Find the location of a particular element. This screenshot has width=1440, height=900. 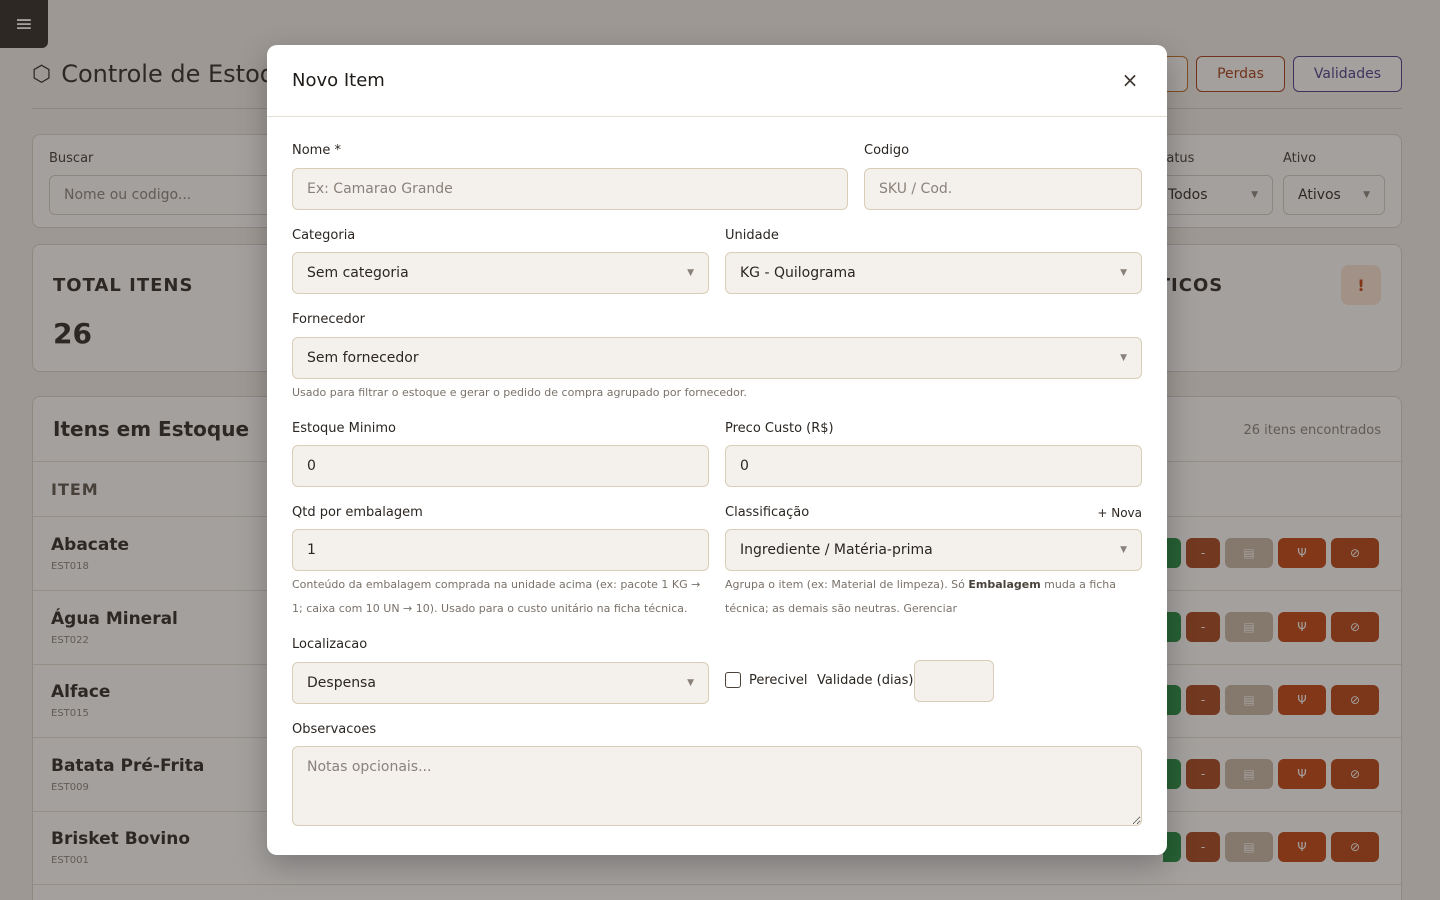

unidade-label: Unidade is located at coordinates (752, 235).